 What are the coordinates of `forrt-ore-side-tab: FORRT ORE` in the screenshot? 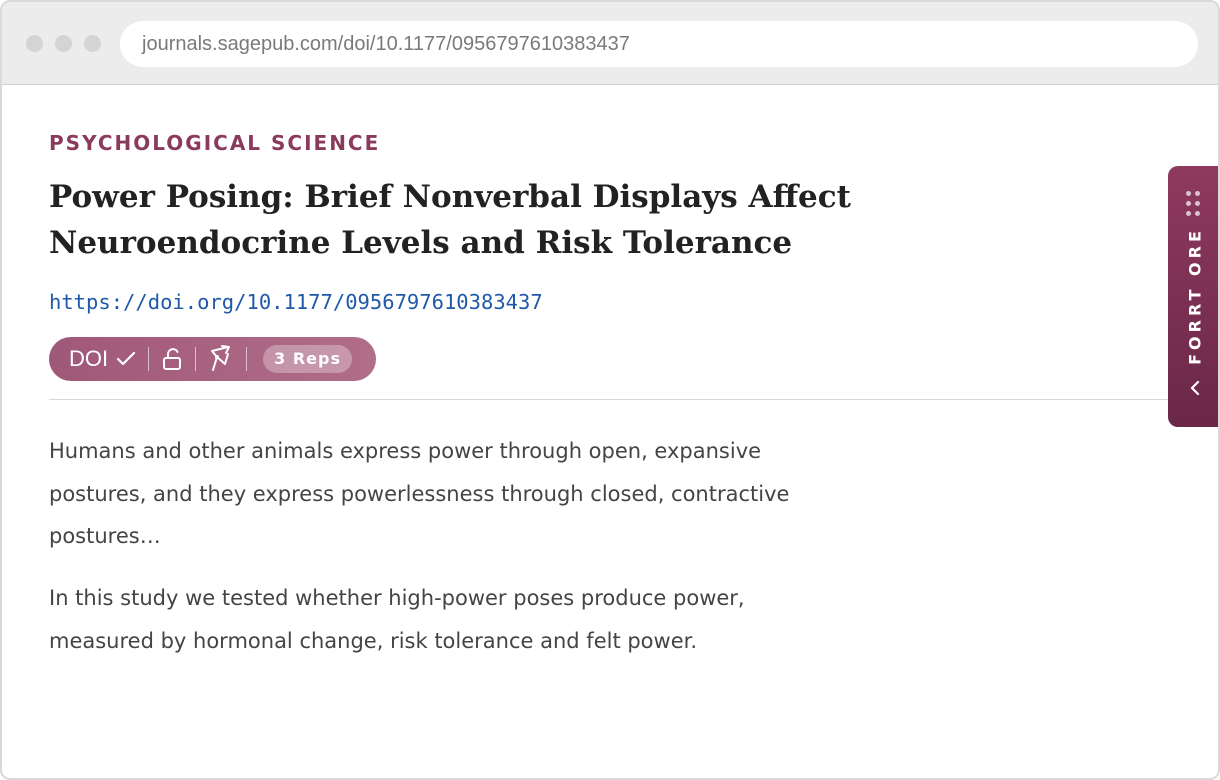 It's located at (1193, 296).